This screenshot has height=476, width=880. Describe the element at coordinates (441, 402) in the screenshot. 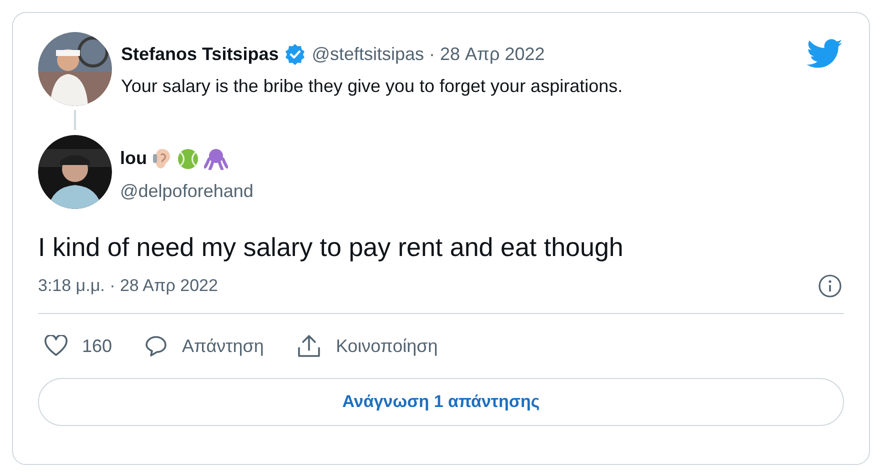

I see `read-replies-button: Ανάγνωση 1 απάντησης` at that location.